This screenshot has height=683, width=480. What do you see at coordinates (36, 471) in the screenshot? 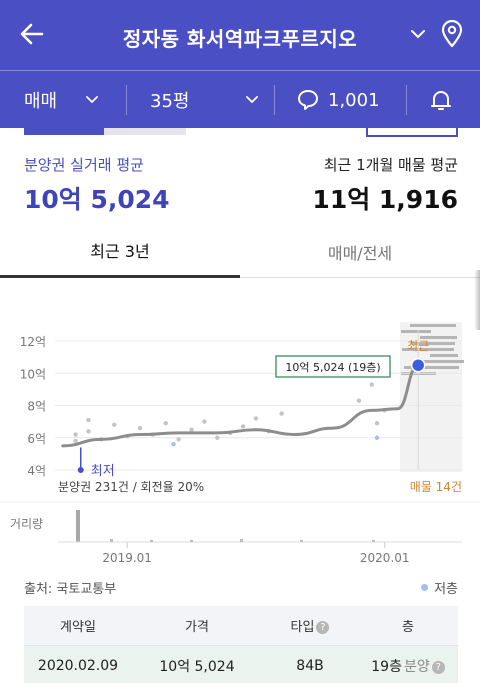
I see `y-tick-label: 4억` at bounding box center [36, 471].